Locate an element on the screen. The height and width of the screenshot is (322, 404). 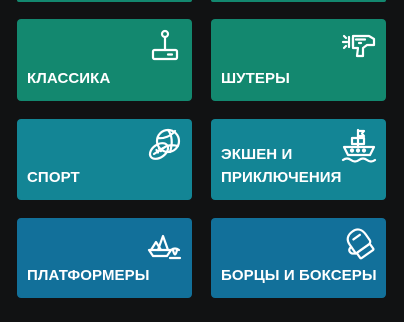
category-label: СПОРТ is located at coordinates (53, 177).